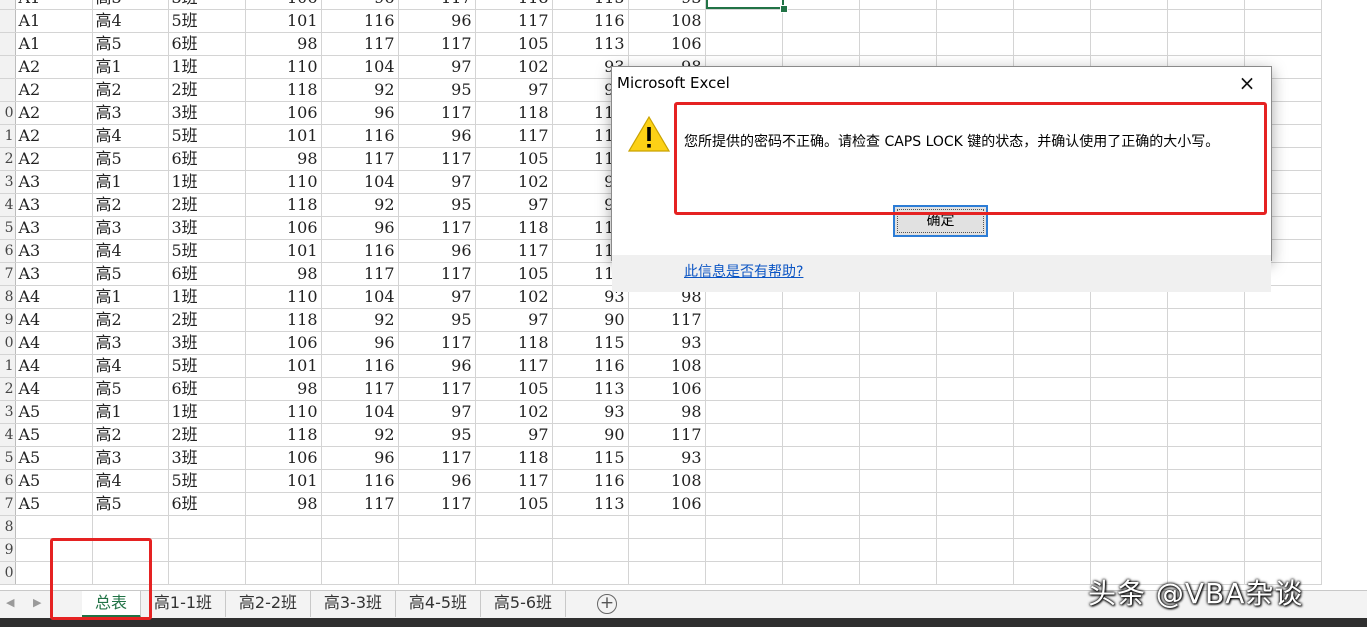  What do you see at coordinates (590, 458) in the screenshot?
I see `grid-cell: 115` at bounding box center [590, 458].